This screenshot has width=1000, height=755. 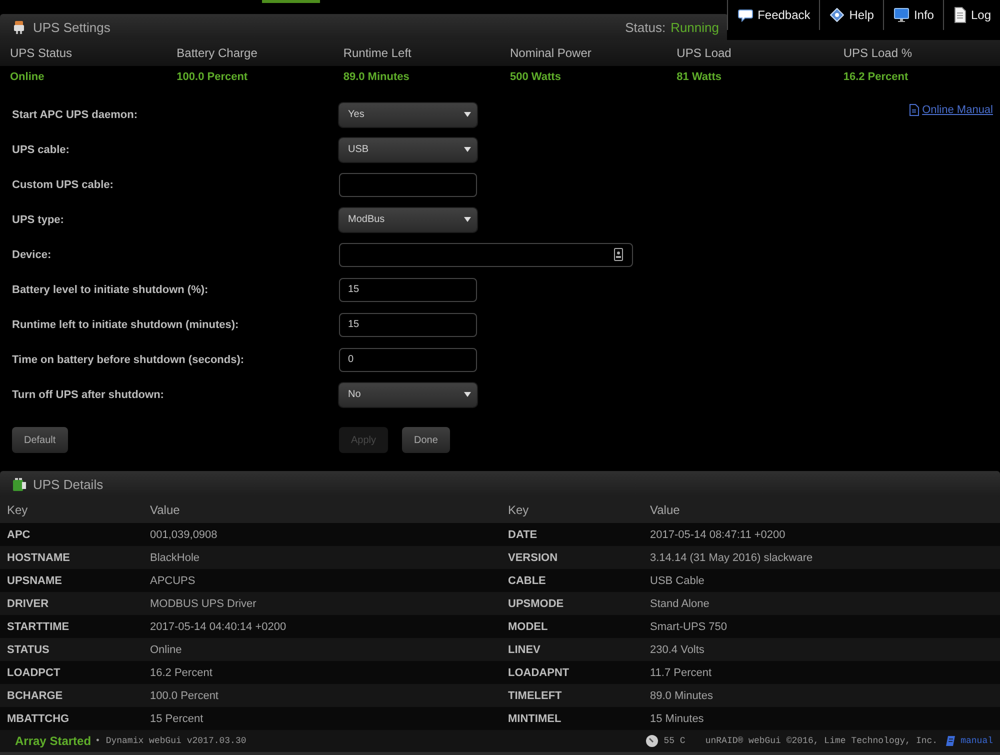 I want to click on key-cell: MINTIMEL, so click(x=575, y=718).